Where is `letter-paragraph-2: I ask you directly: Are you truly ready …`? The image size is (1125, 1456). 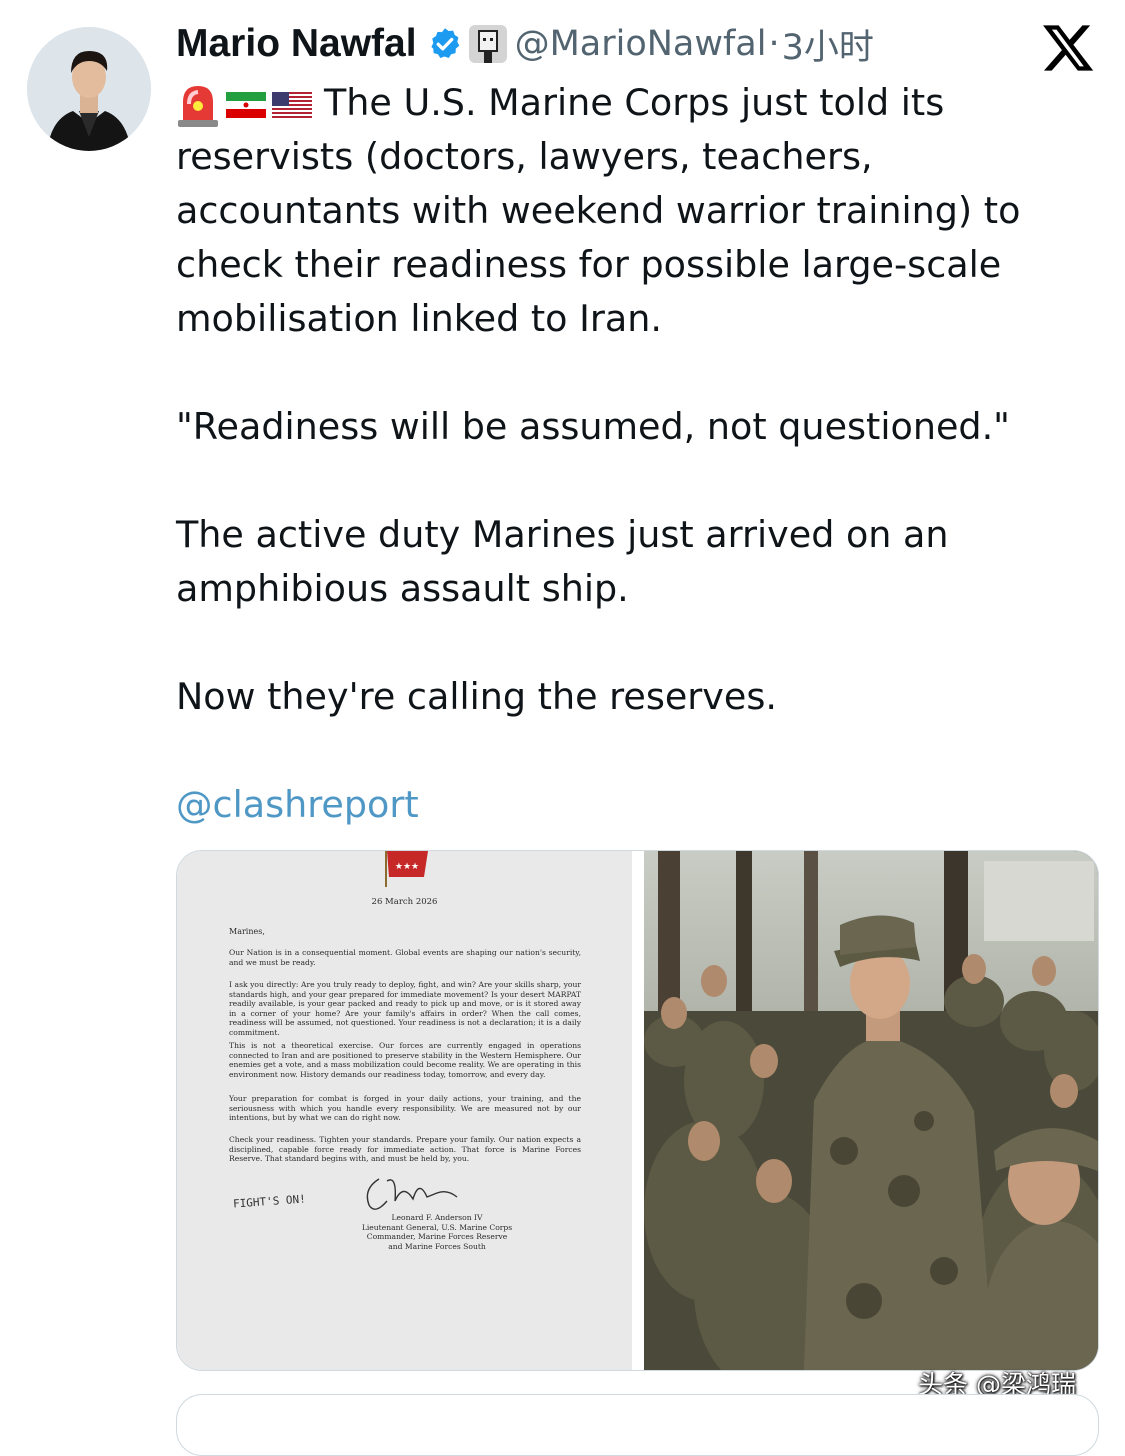
letter-paragraph-2: I ask you directly: Are you truly ready … is located at coordinates (405, 1008).